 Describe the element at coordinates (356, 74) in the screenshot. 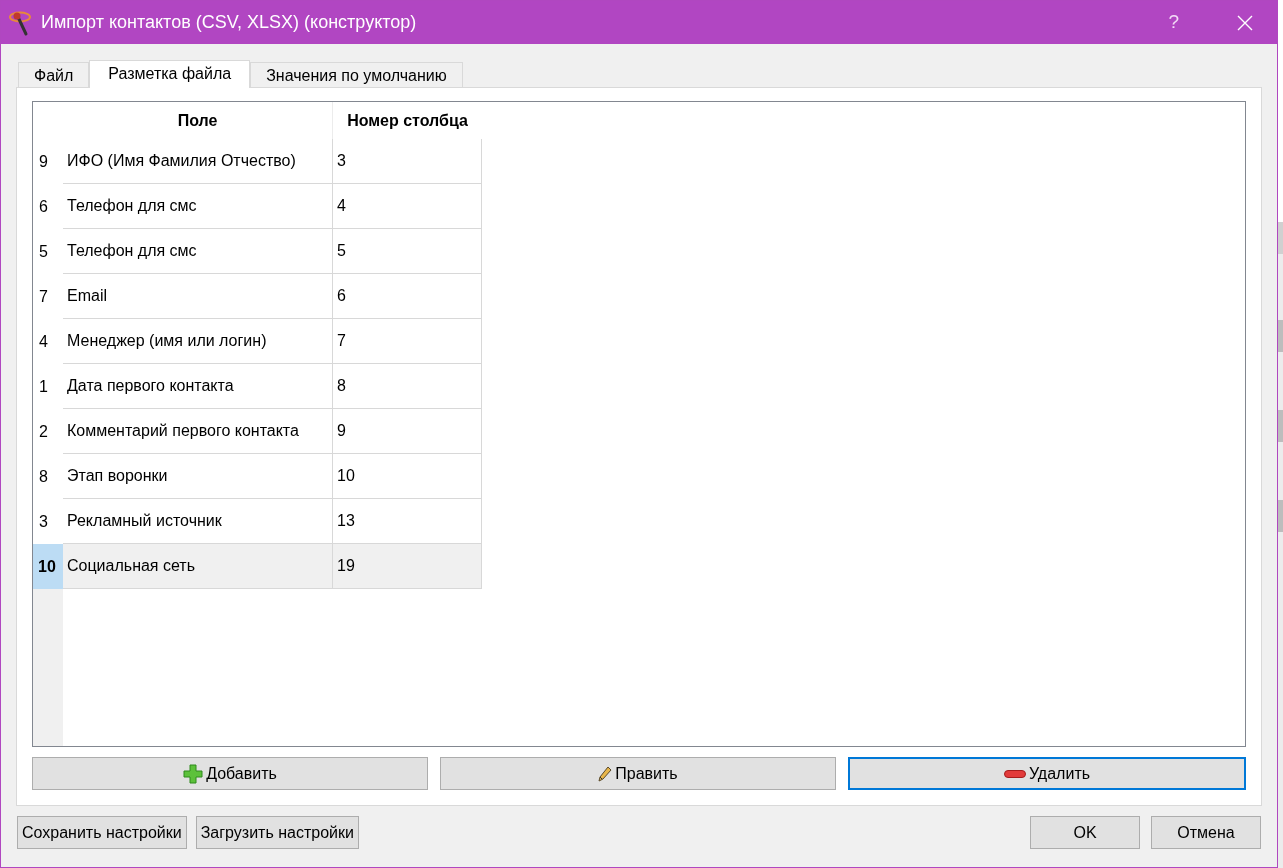

I see `tab: Значения по умолчанию` at that location.